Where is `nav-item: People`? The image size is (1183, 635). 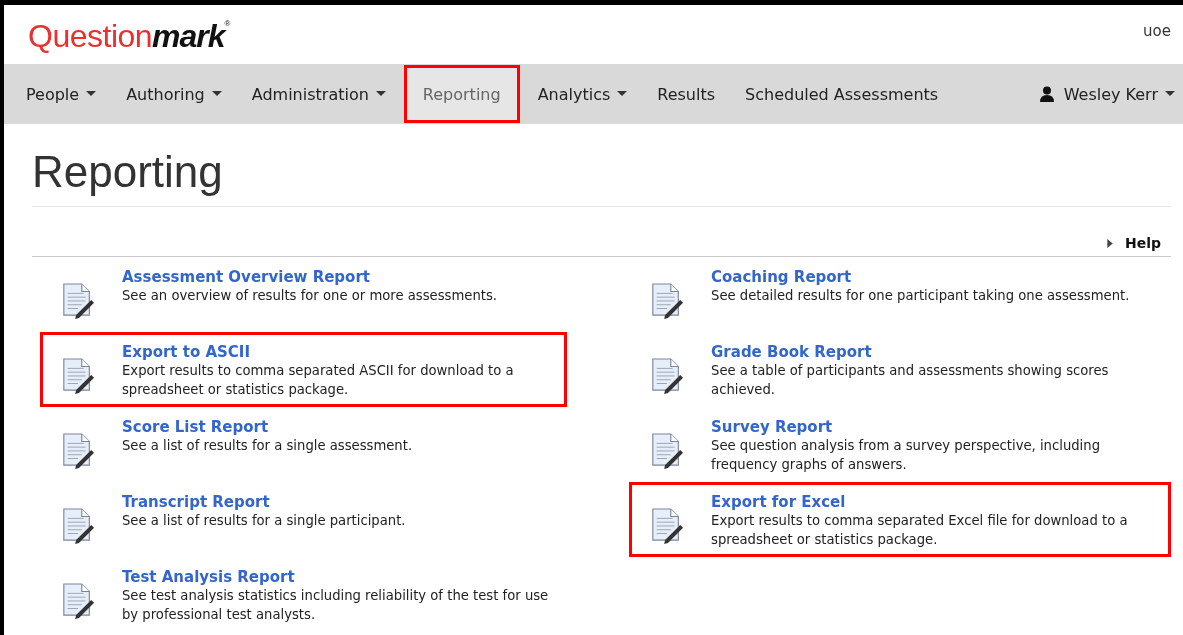
nav-item: People is located at coordinates (61, 94).